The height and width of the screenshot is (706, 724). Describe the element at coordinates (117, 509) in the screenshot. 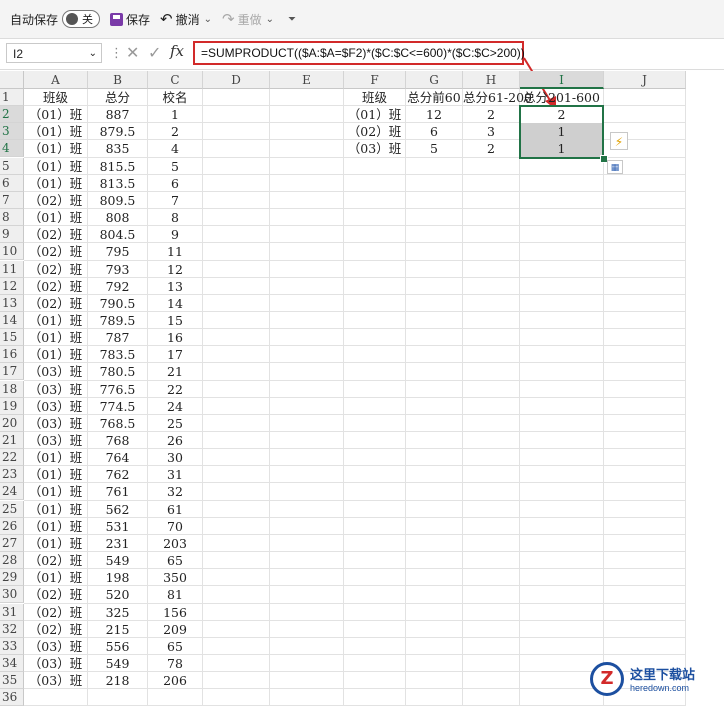

I see `cell-B25: 562` at that location.